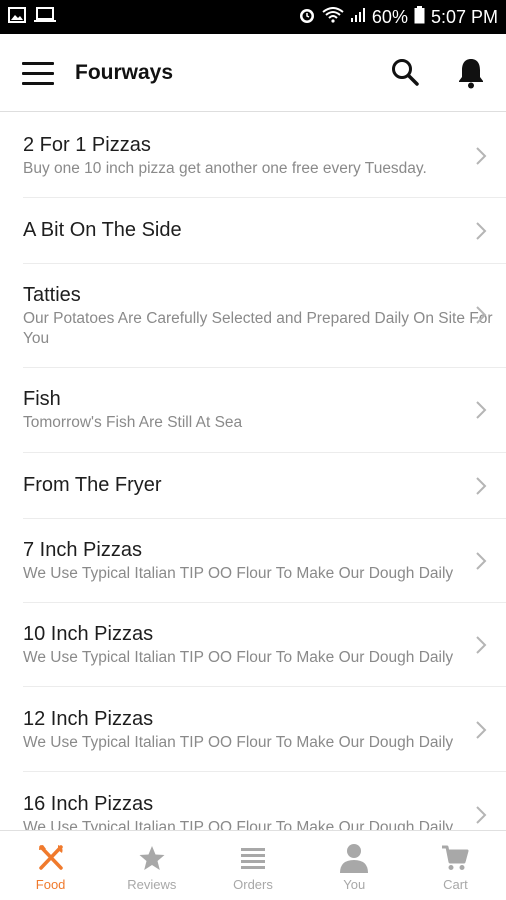 The height and width of the screenshot is (900, 506). Describe the element at coordinates (253, 410) in the screenshot. I see `list-item: Fish Tomorrow's Fish Are Still At Sea` at that location.